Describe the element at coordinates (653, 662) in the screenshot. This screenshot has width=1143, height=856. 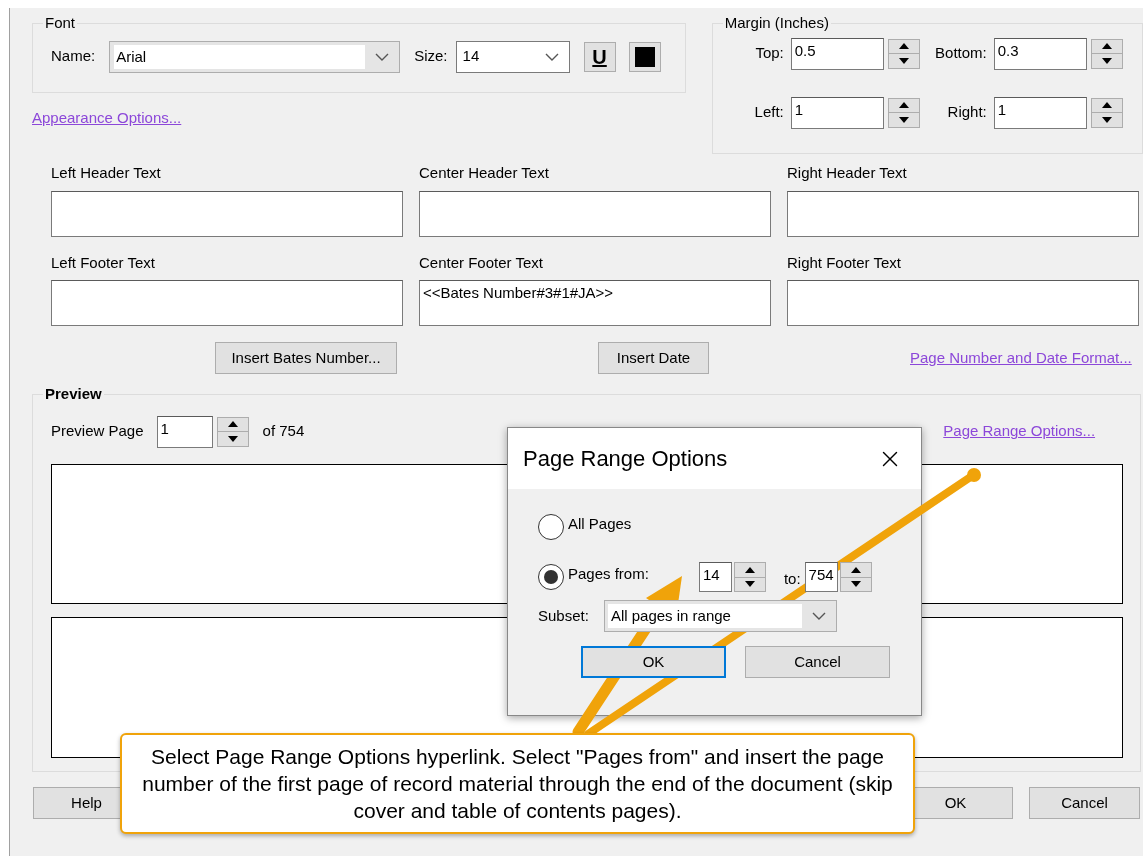
I see `push-button: OK` at that location.